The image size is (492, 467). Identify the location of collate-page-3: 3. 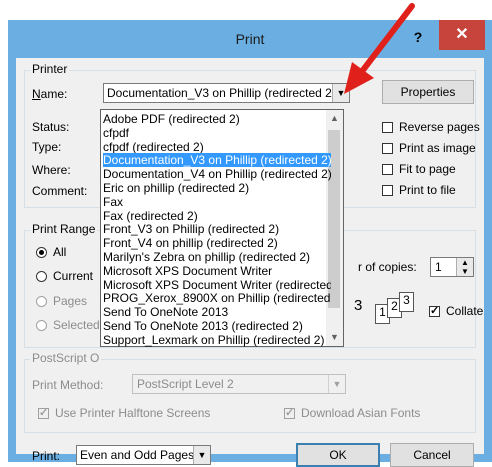
(406, 302).